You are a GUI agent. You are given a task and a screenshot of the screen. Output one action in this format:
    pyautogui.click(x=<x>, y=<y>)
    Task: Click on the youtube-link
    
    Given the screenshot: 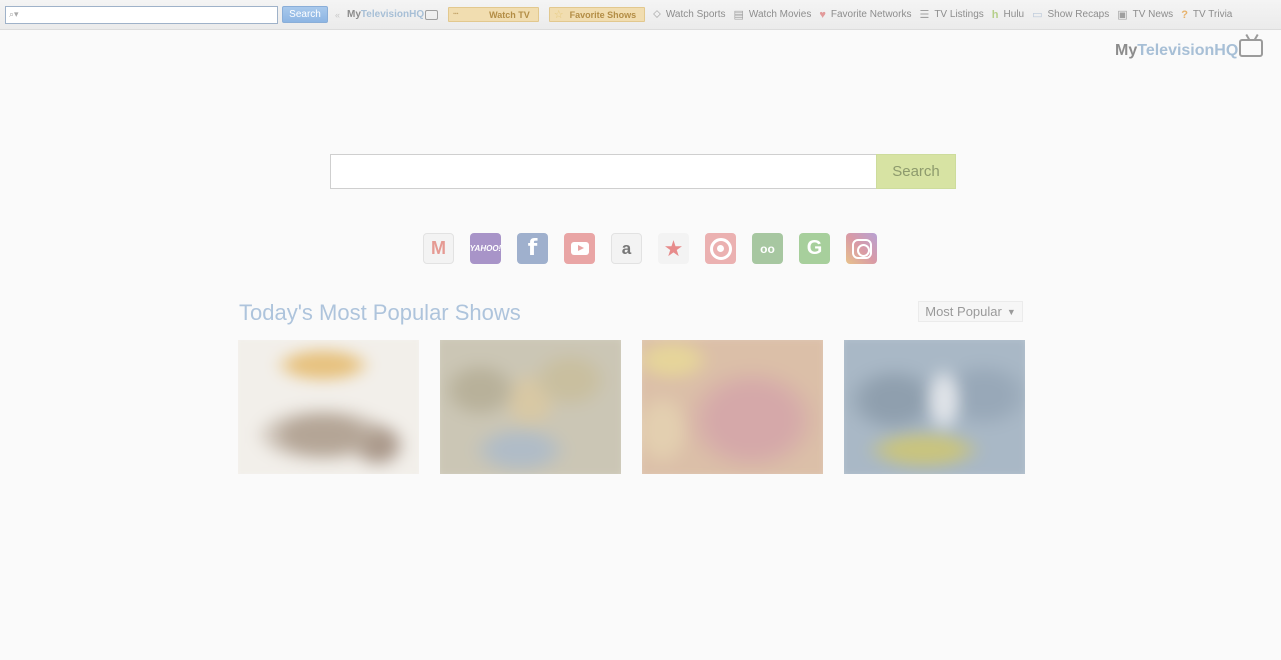 What is the action you would take?
    pyautogui.click(x=579, y=248)
    